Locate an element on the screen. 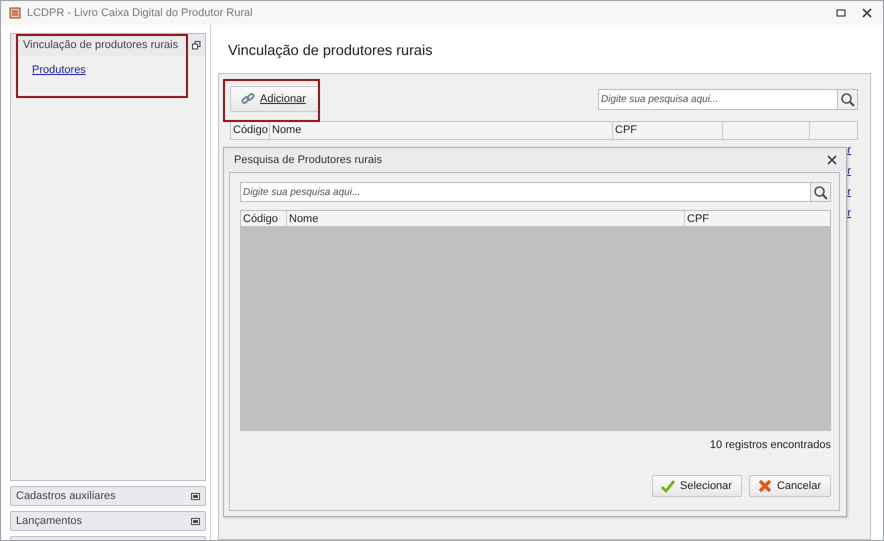 The image size is (884, 541). dialog-title: Pesquisa de Produtores rurais is located at coordinates (308, 160).